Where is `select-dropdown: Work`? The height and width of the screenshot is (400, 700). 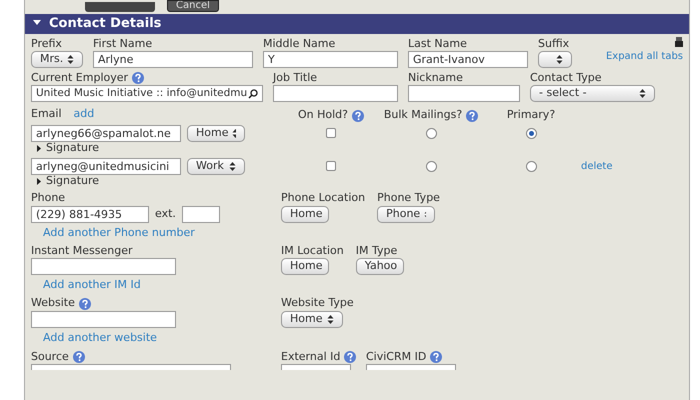
select-dropdown: Work is located at coordinates (216, 166).